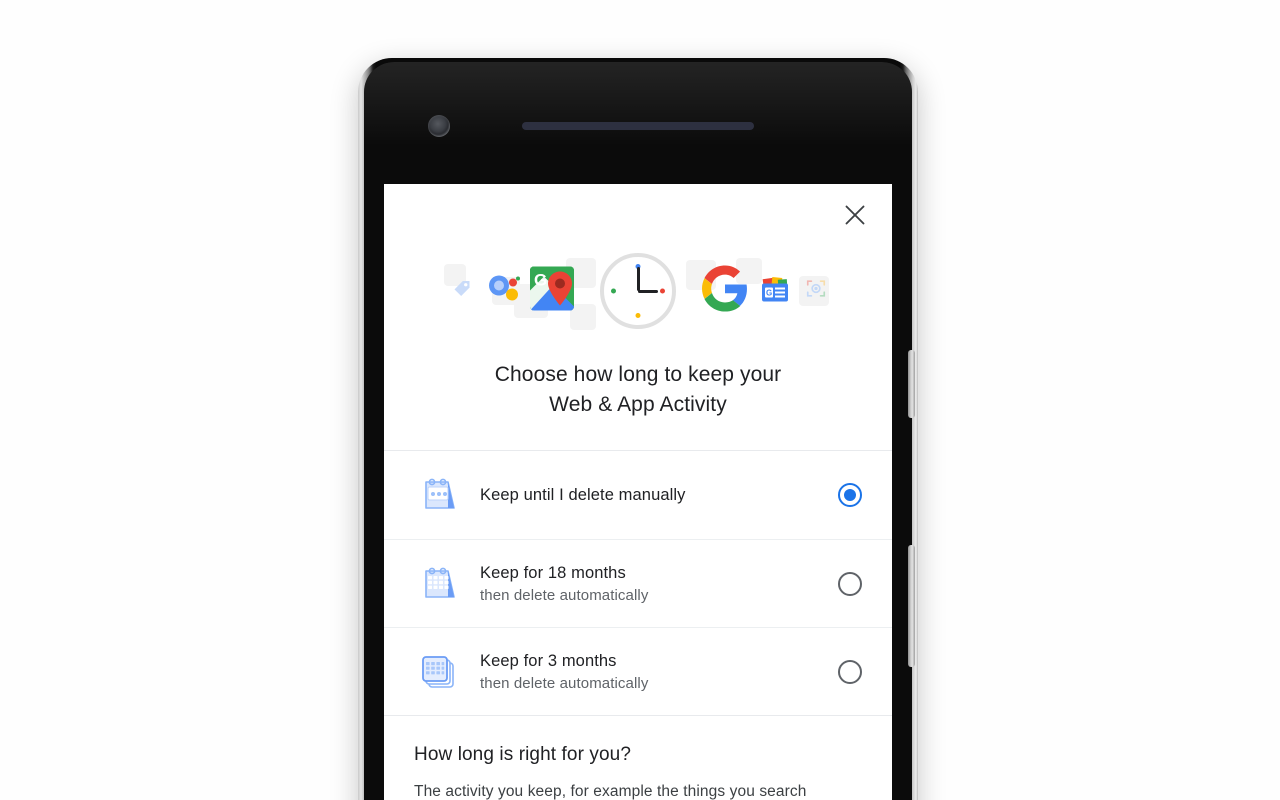 The image size is (1280, 800). I want to click on power-button, so click(911, 384).